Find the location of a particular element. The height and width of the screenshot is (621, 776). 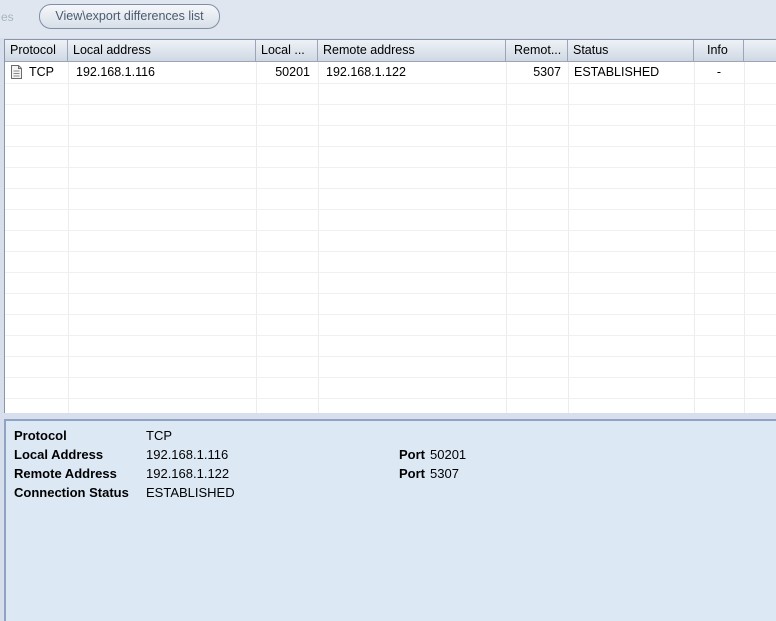

cell-status: ESTABLISHED is located at coordinates (617, 72).